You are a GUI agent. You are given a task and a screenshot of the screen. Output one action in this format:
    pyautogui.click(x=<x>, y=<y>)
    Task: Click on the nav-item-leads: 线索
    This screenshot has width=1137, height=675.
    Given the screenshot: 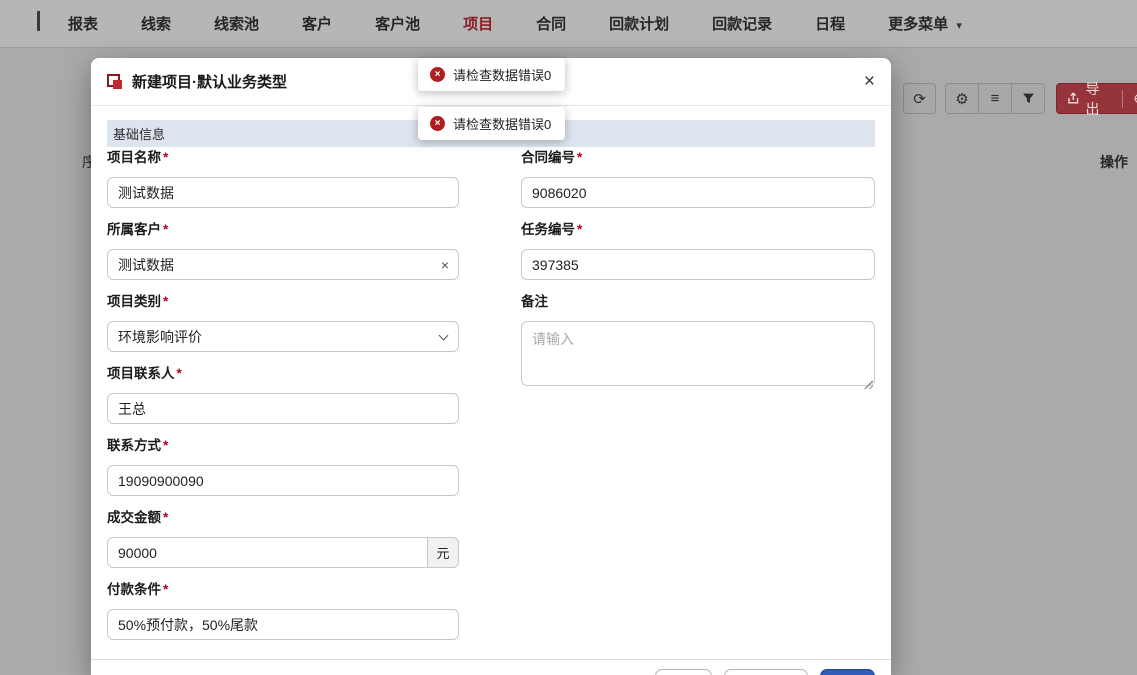 What is the action you would take?
    pyautogui.click(x=156, y=23)
    